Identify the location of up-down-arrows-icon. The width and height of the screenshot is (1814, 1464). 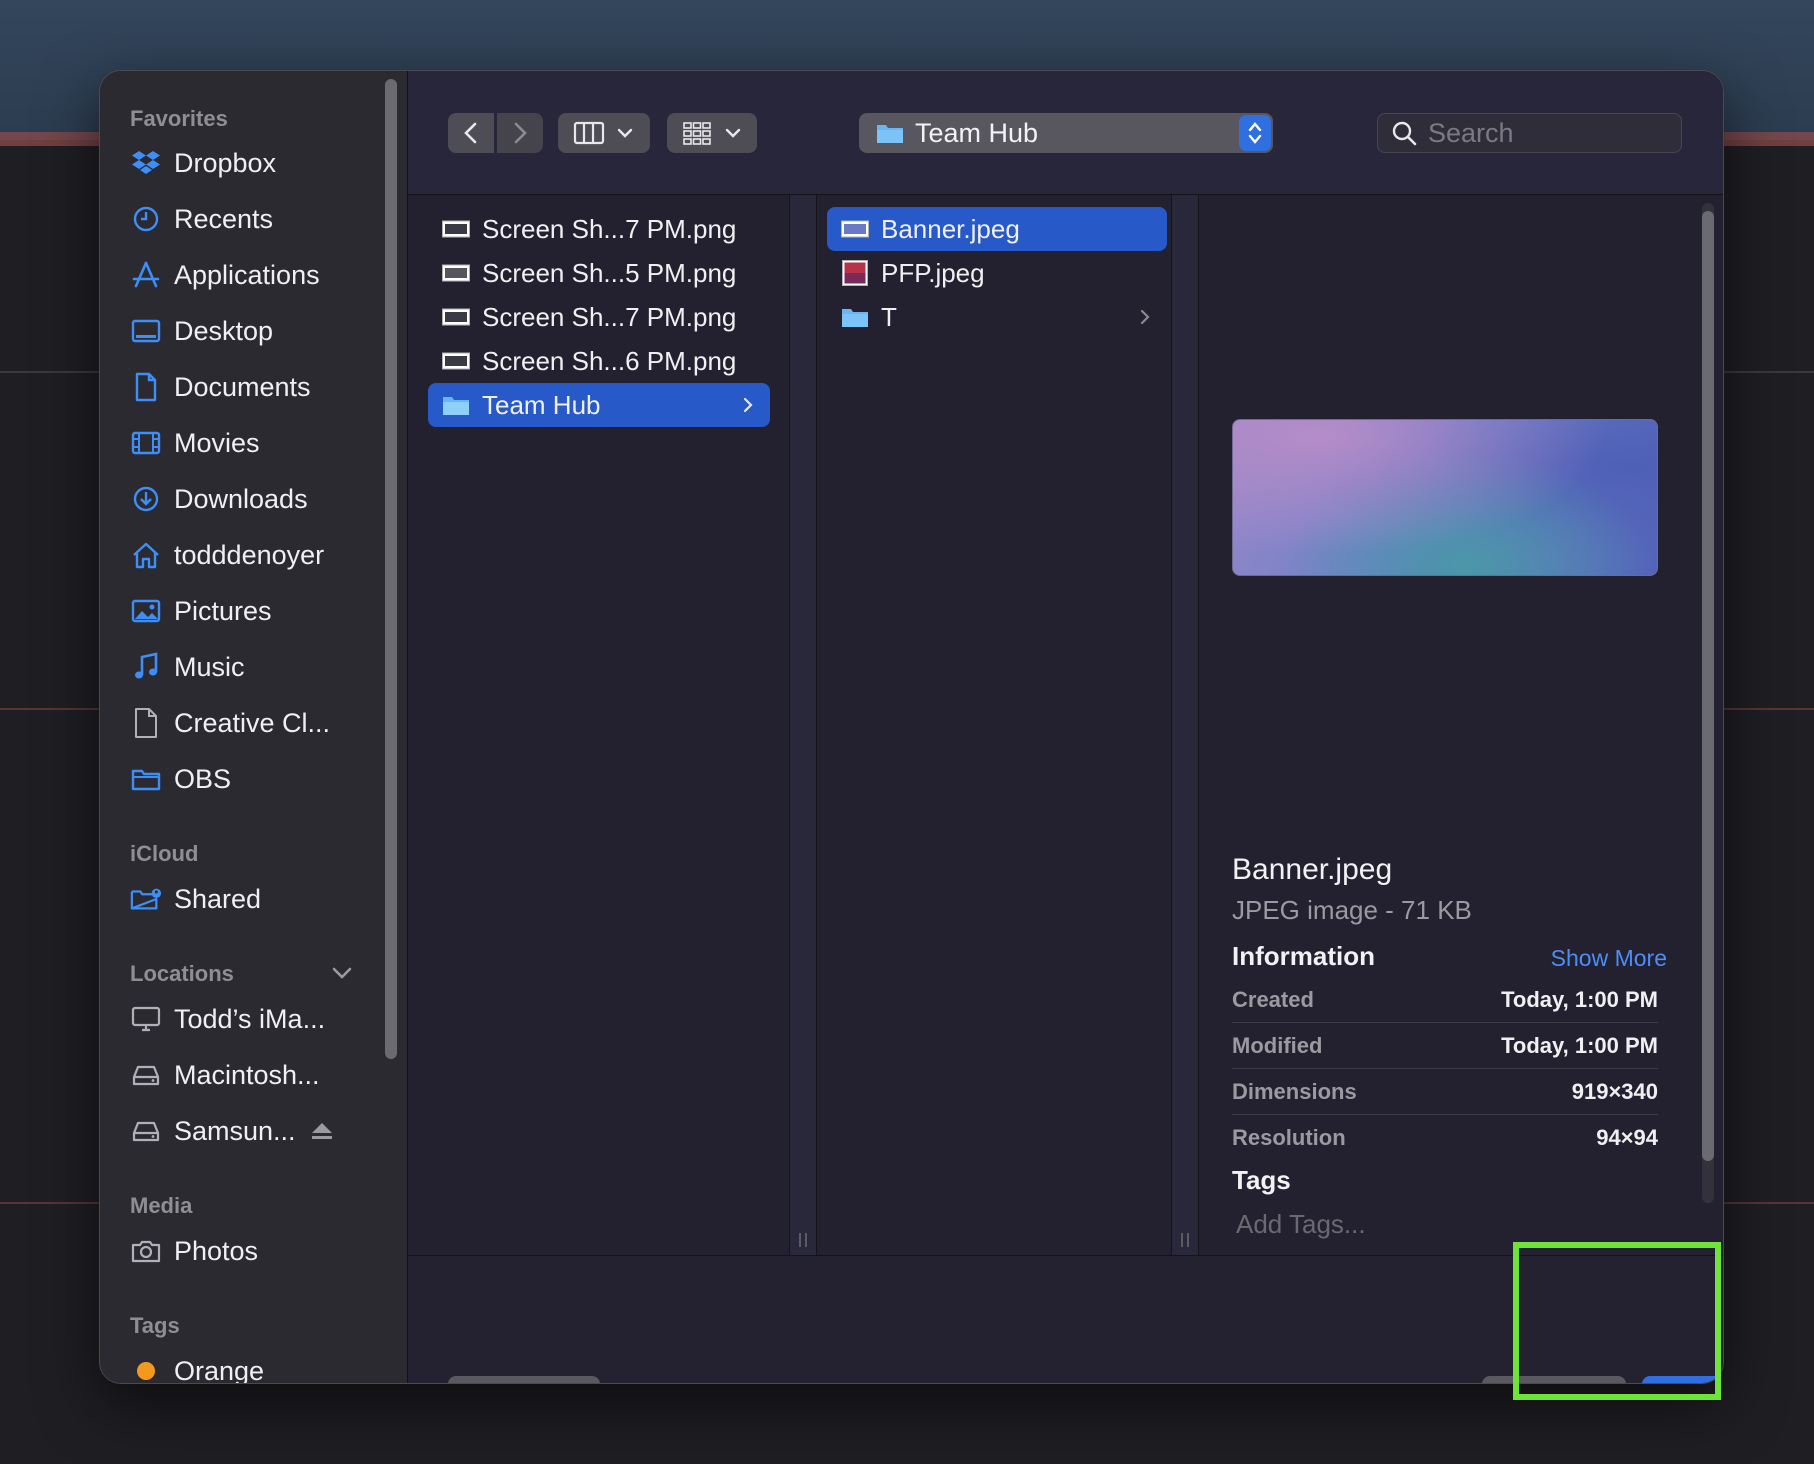
(1255, 133).